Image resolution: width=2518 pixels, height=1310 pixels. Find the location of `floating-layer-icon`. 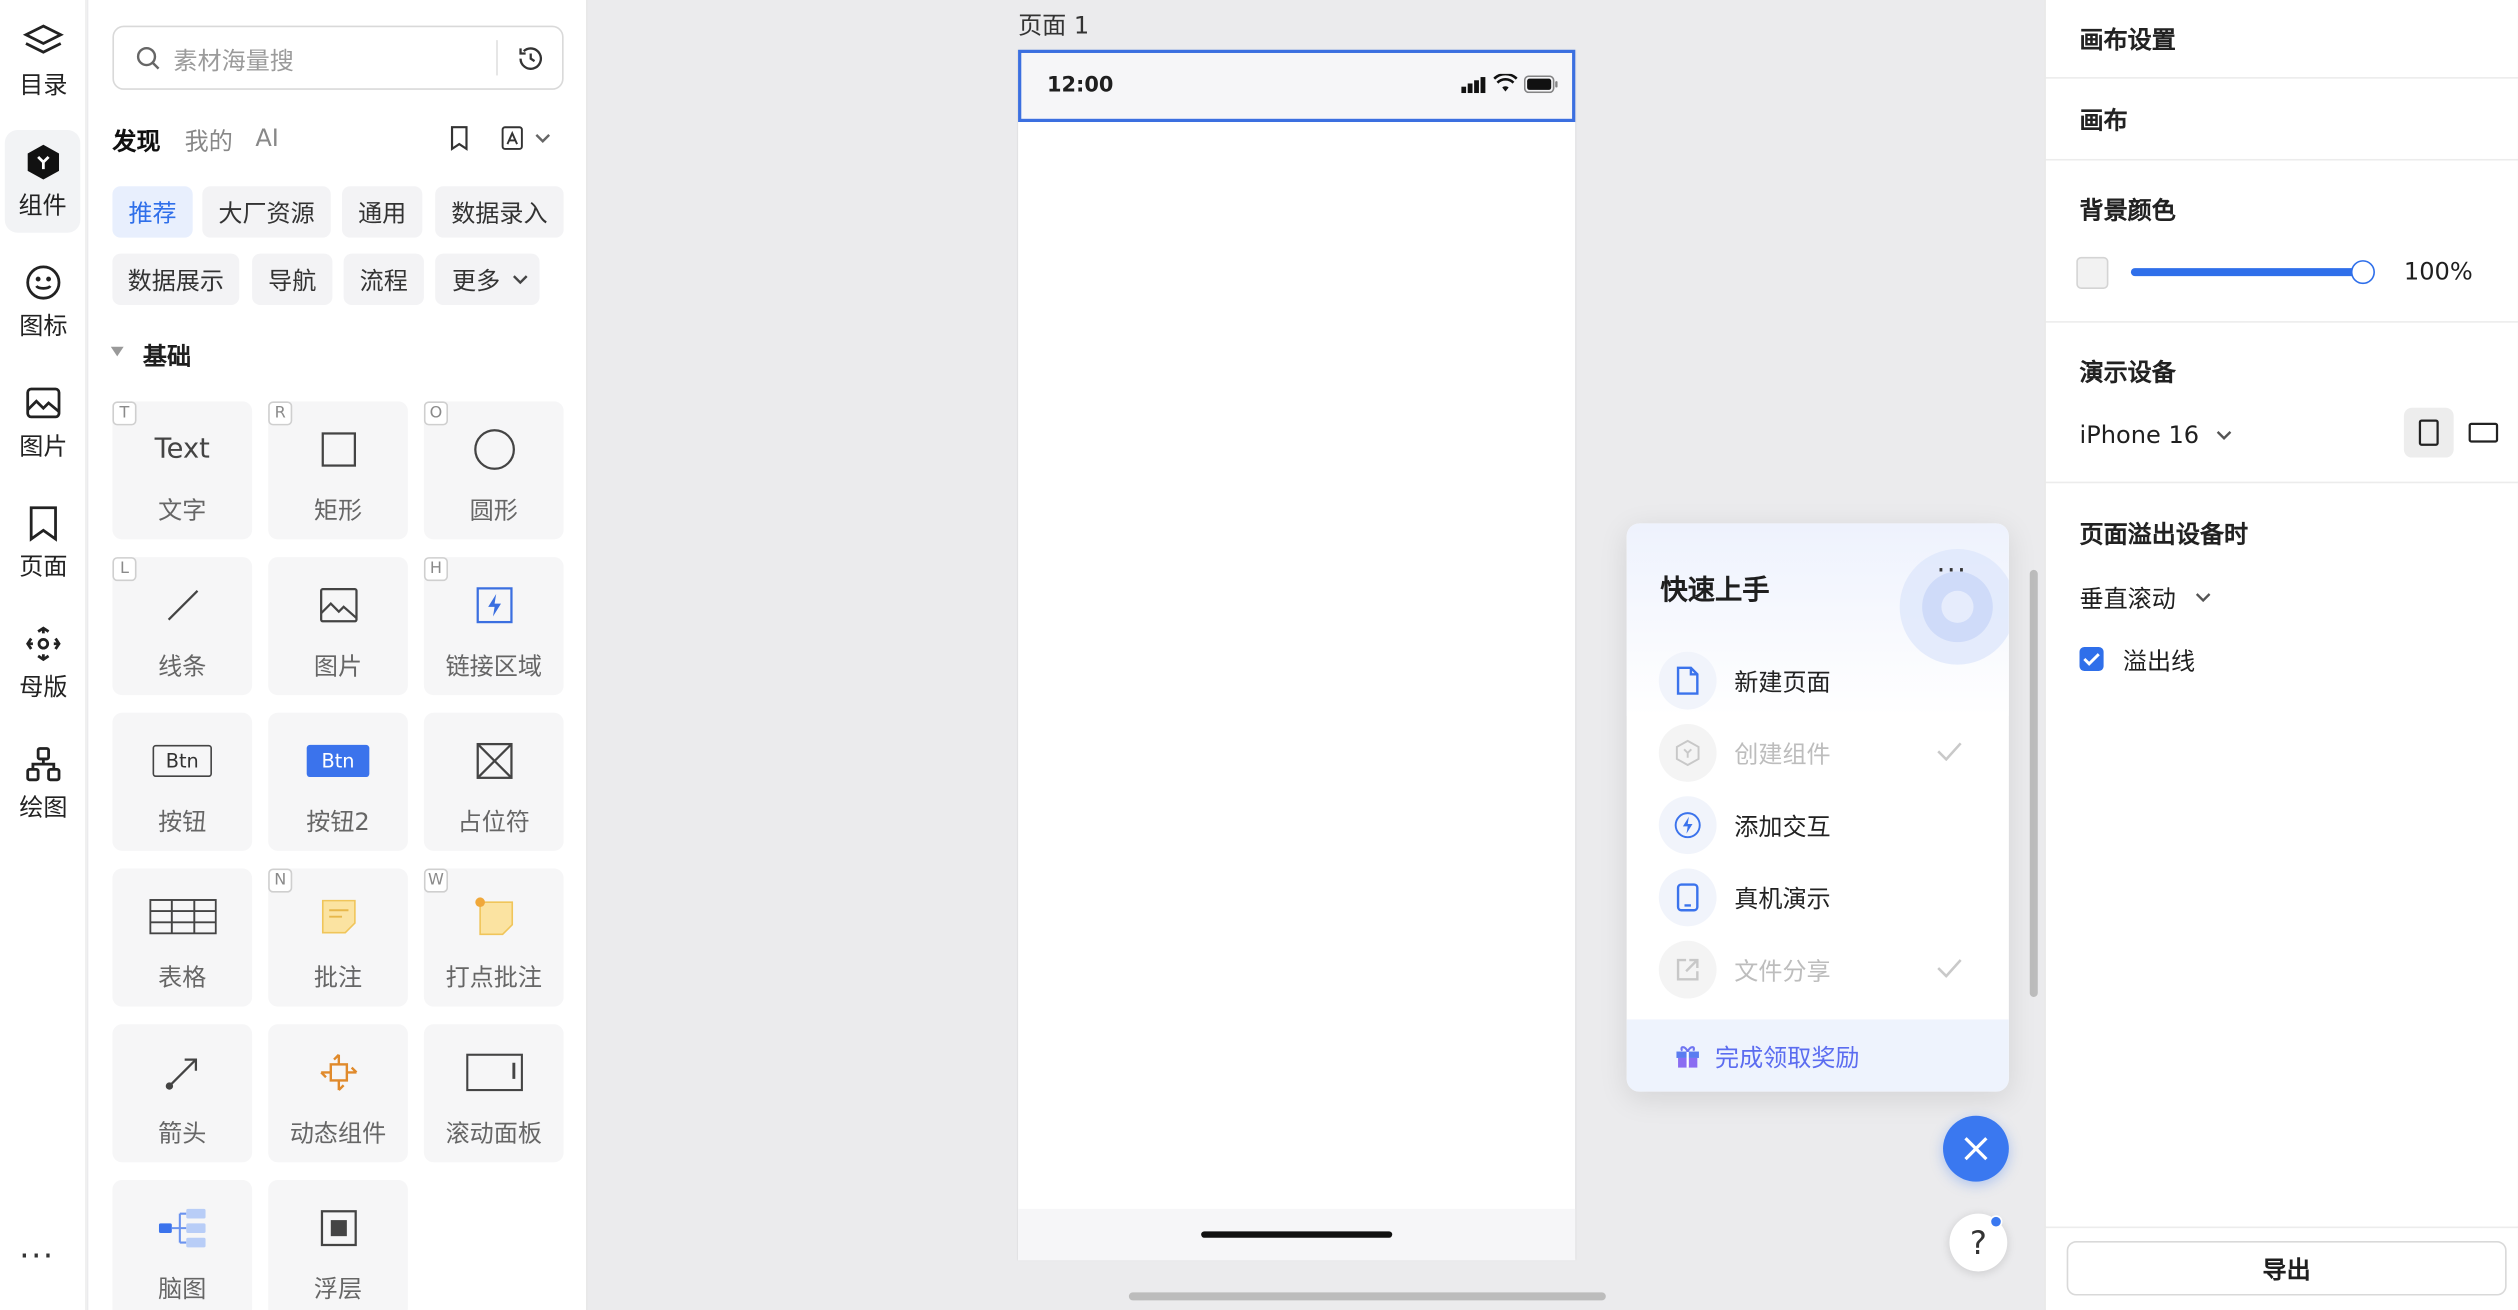

floating-layer-icon is located at coordinates (338, 1227).